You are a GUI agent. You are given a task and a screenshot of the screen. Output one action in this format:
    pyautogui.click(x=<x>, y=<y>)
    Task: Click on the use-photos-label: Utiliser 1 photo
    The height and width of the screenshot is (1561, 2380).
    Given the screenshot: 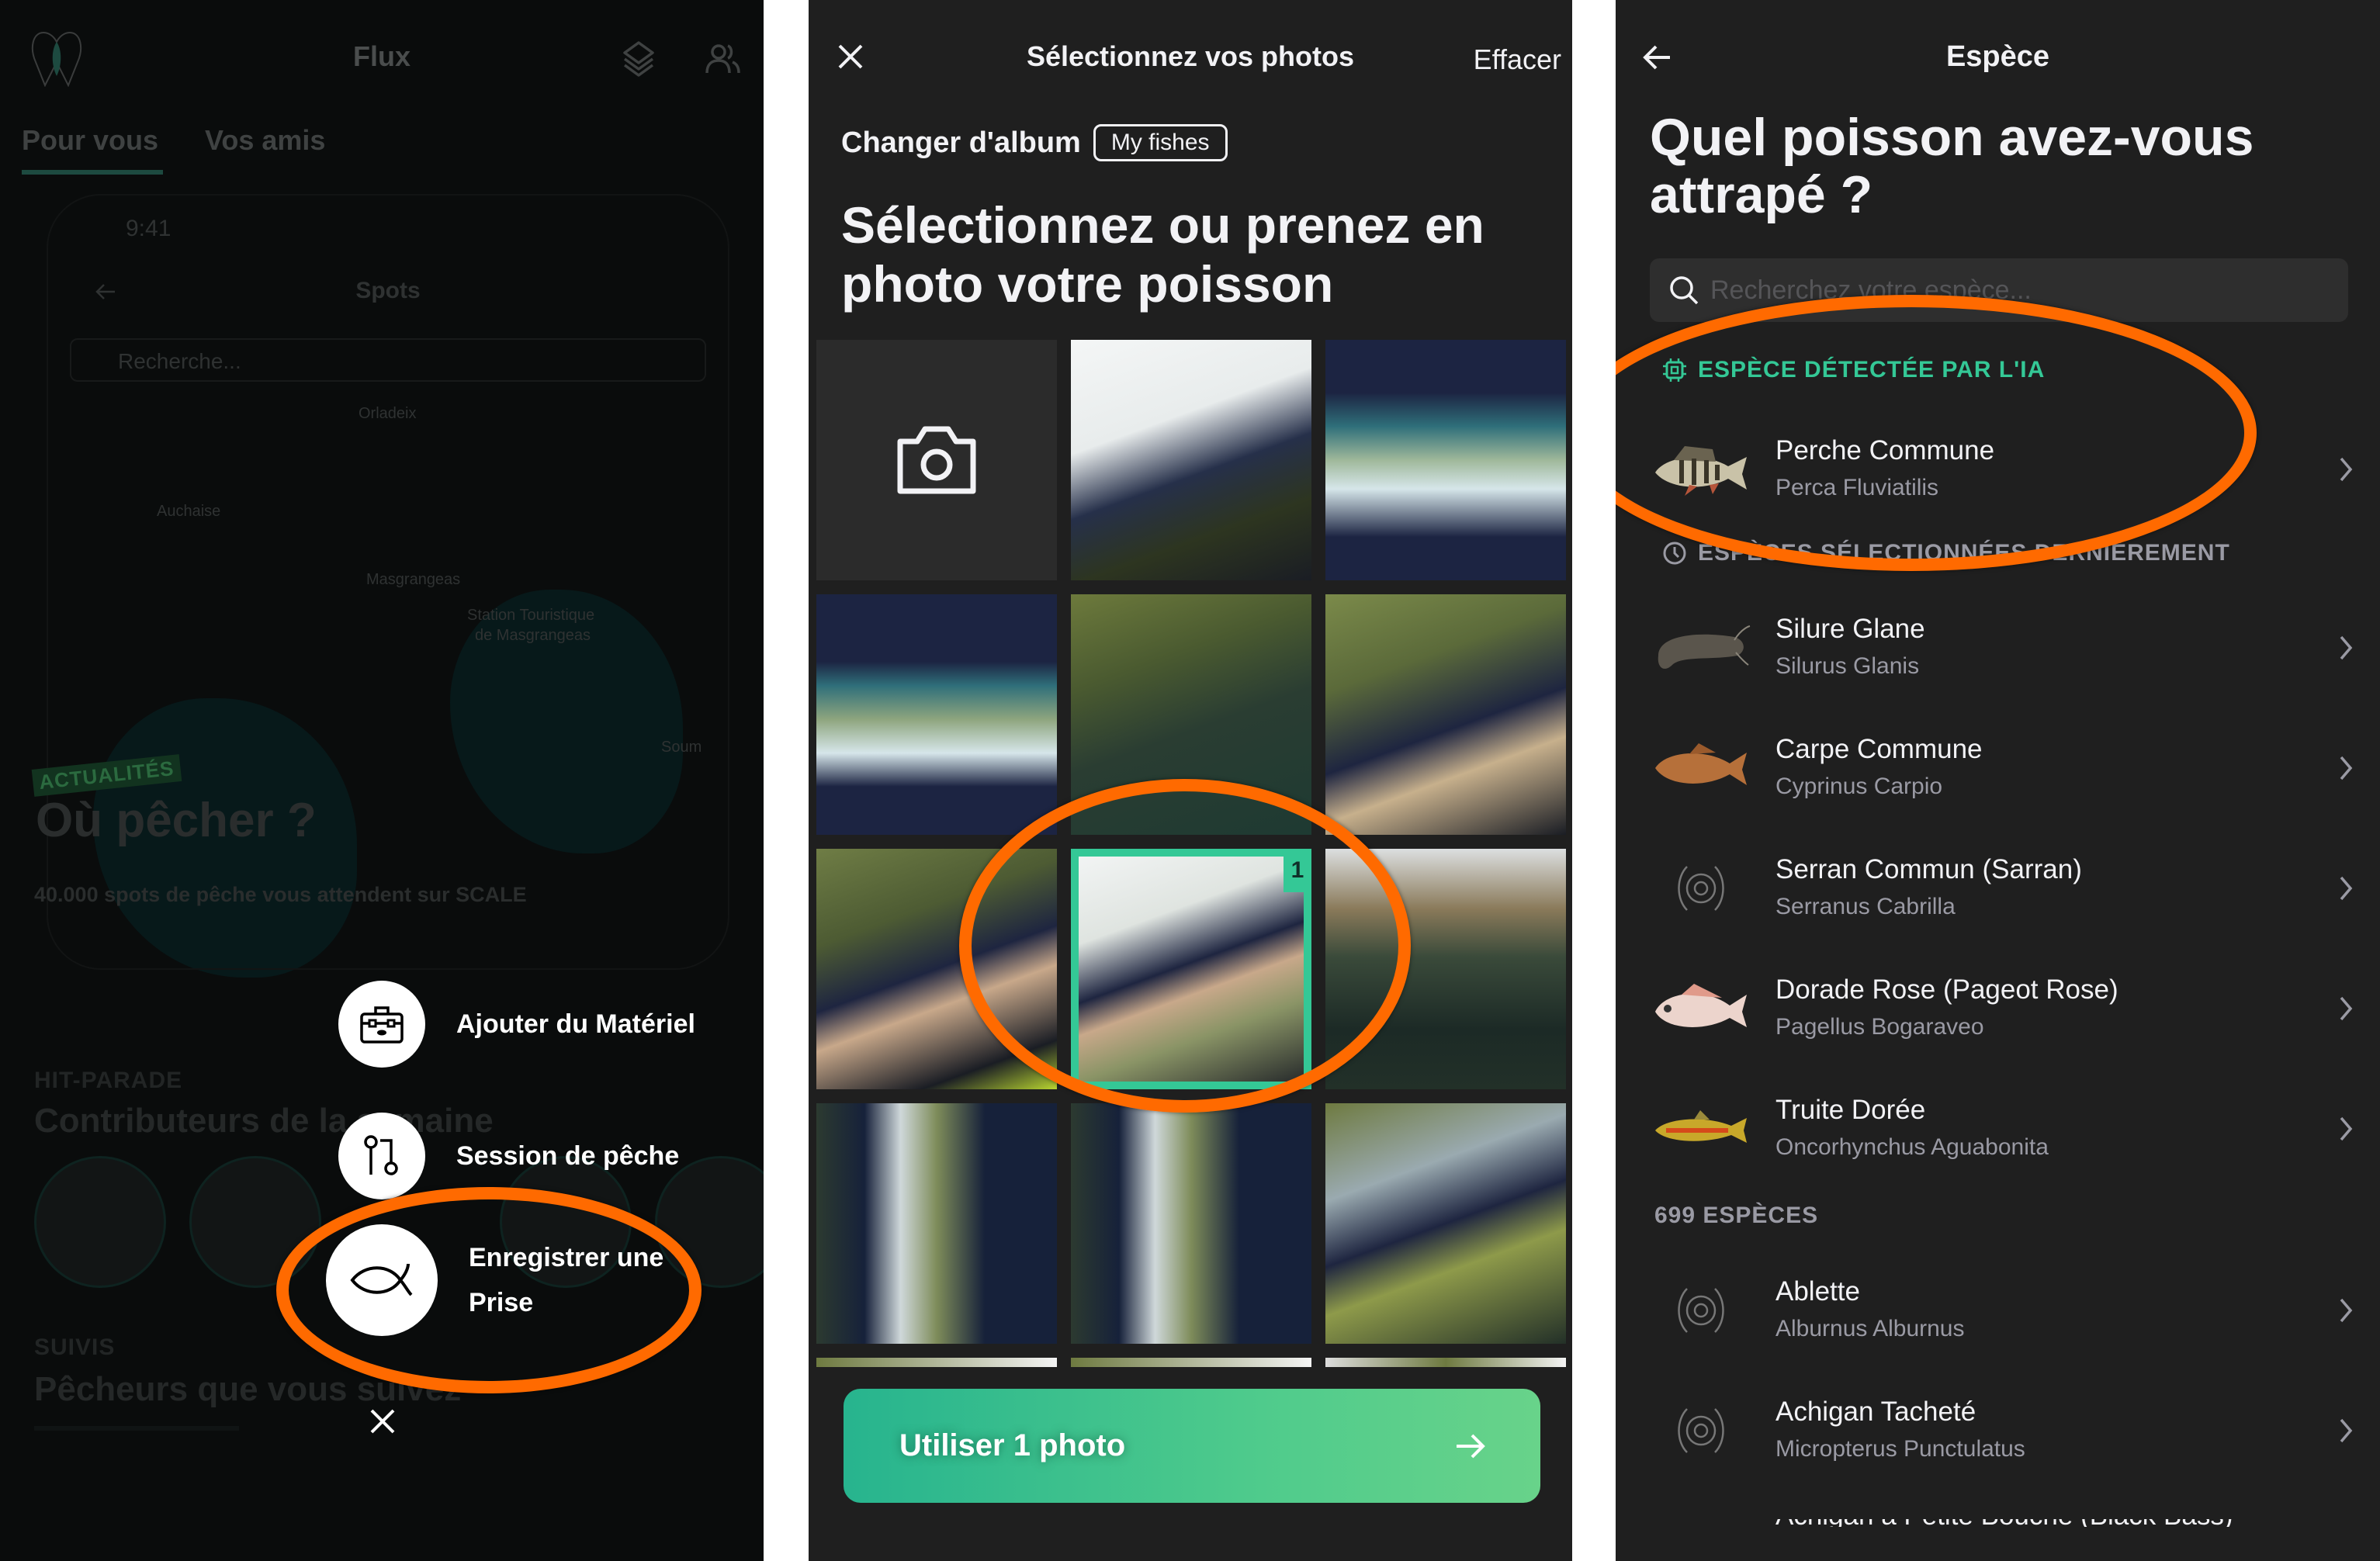 What is the action you would take?
    pyautogui.click(x=1012, y=1445)
    